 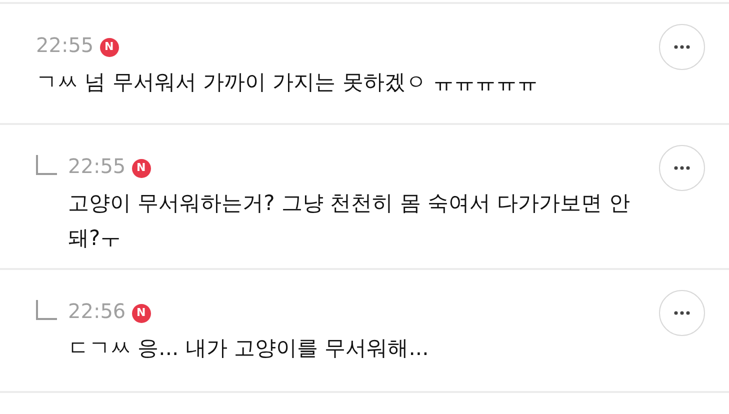 I want to click on comment-text: 고양이 무서워하는거? 그냥 천천히 몸 숙여서 다가가보면 안돼?ㅜ, so click(x=349, y=221).